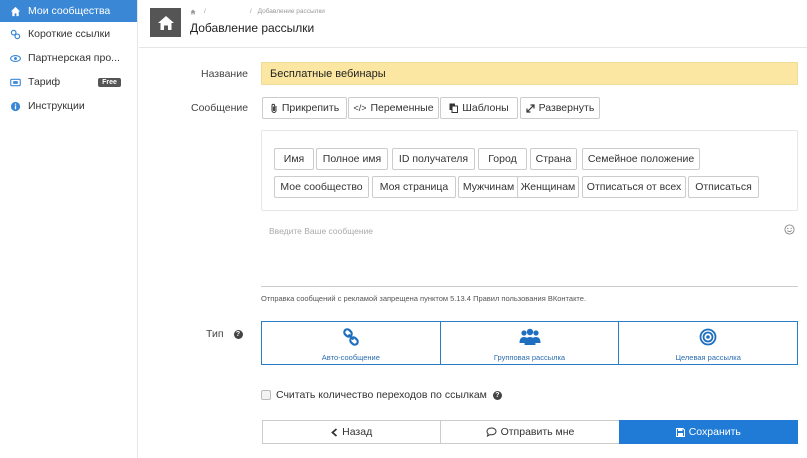 The image size is (807, 458). Describe the element at coordinates (529, 73) in the screenshot. I see `name-input` at that location.